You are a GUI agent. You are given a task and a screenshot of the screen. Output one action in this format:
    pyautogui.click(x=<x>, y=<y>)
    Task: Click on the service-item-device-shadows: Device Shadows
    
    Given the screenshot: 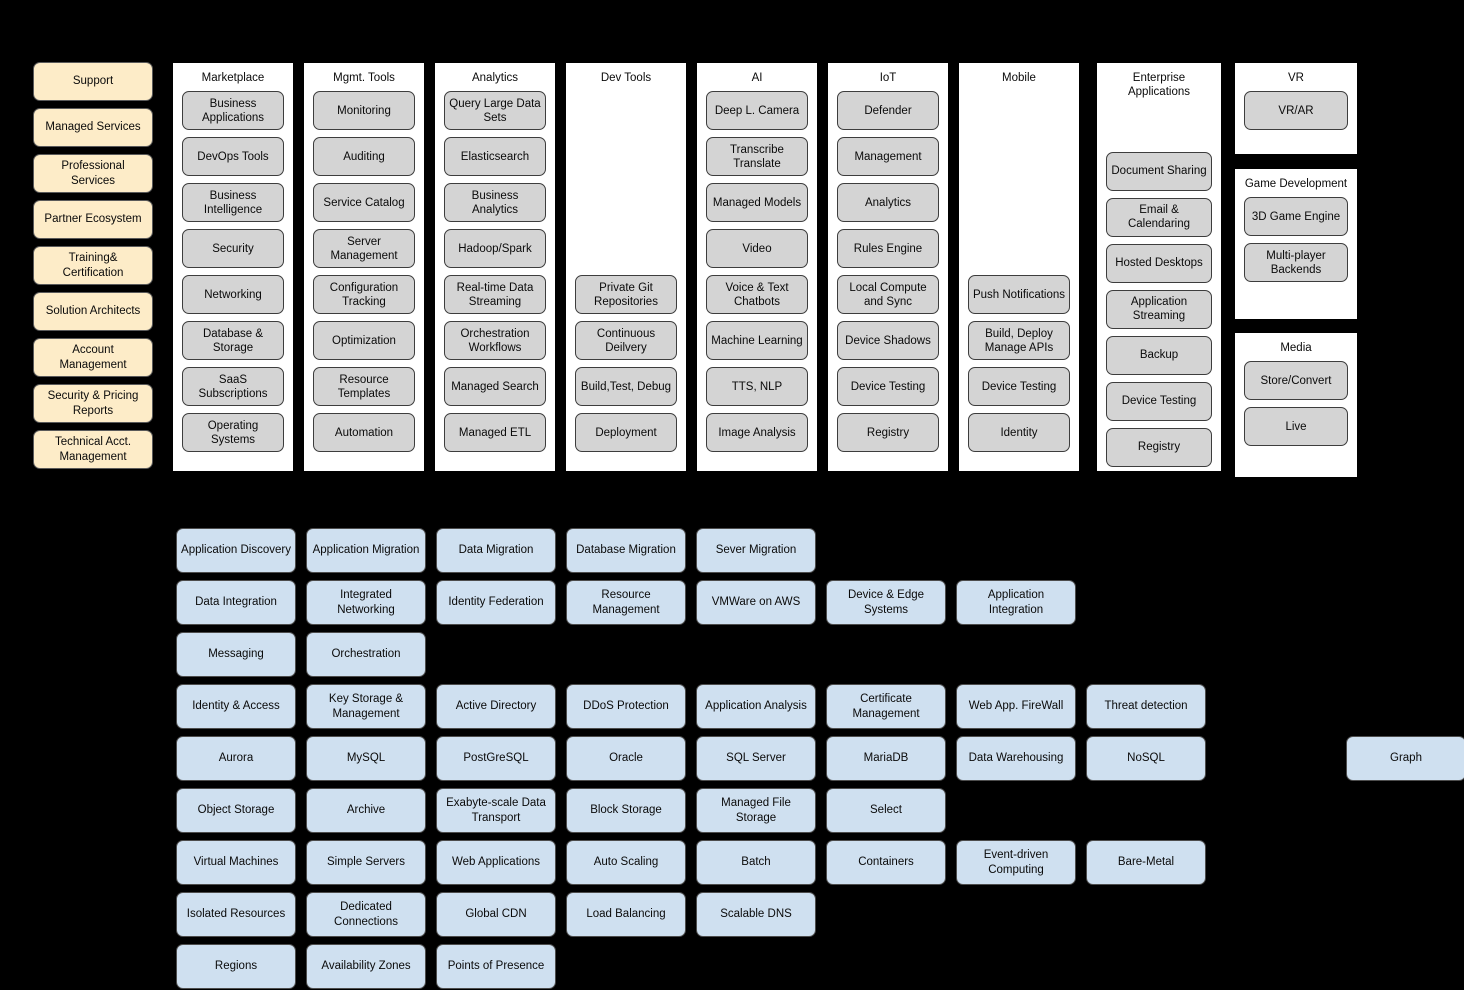 What is the action you would take?
    pyautogui.click(x=888, y=341)
    